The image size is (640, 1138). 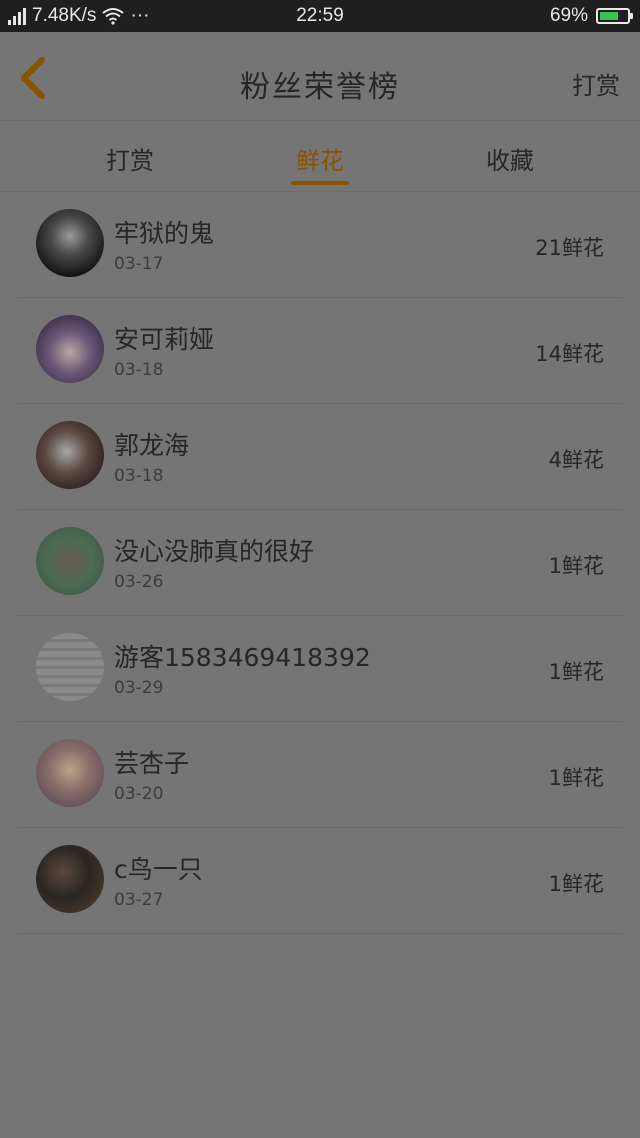 I want to click on nav-header: 粉丝荣誉榜 打赏, so click(x=320, y=76).